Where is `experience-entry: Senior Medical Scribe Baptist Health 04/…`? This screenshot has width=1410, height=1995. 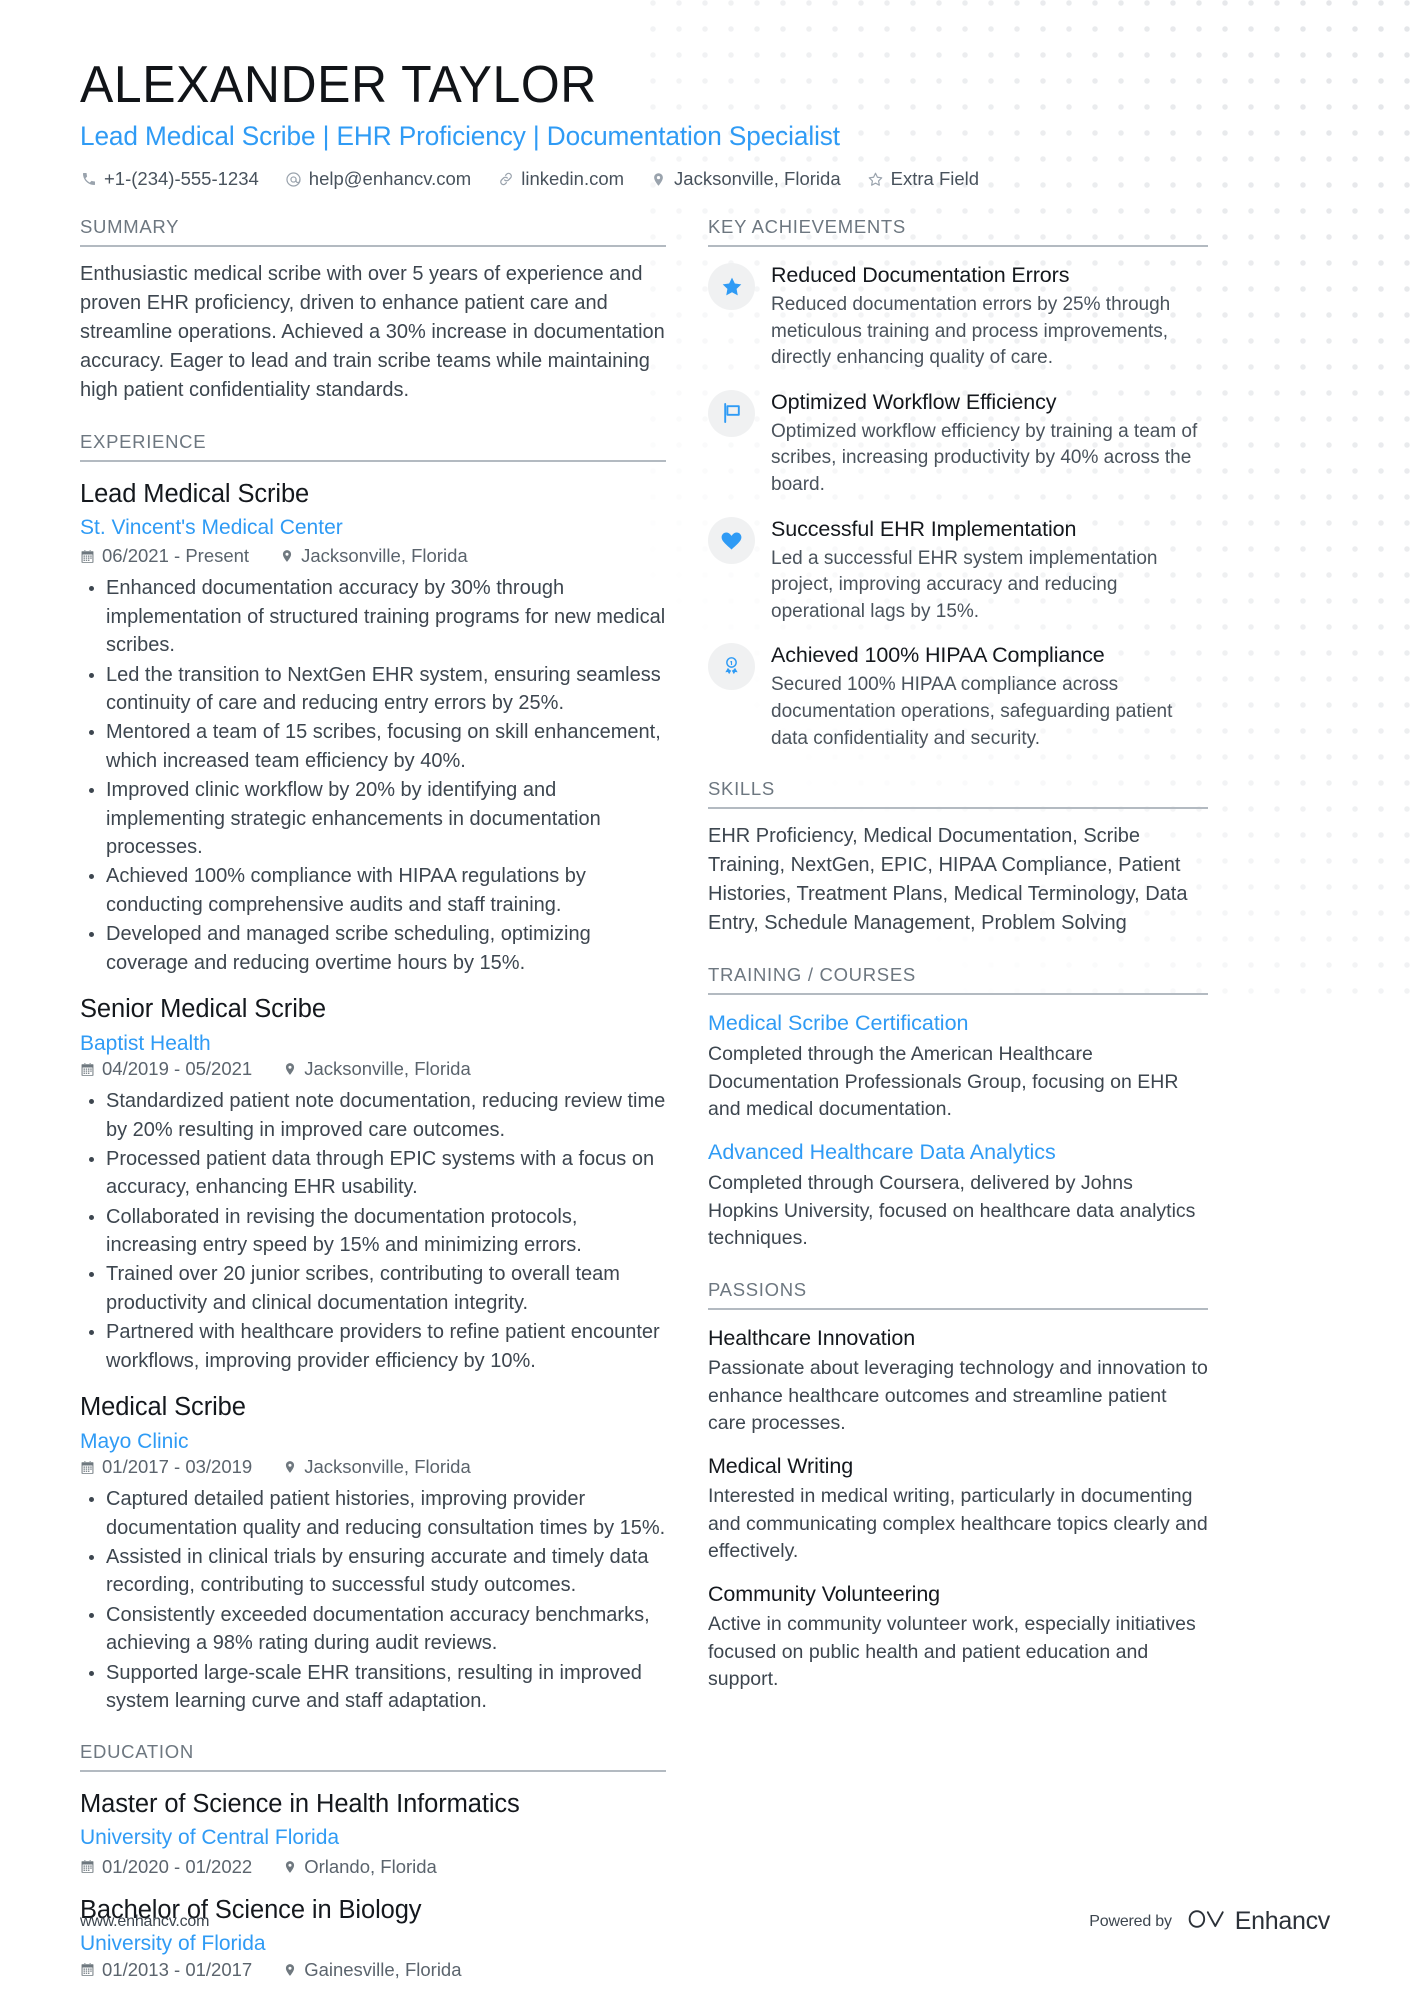
experience-entry: Senior Medical Scribe Baptist Health 04/… is located at coordinates (373, 1184).